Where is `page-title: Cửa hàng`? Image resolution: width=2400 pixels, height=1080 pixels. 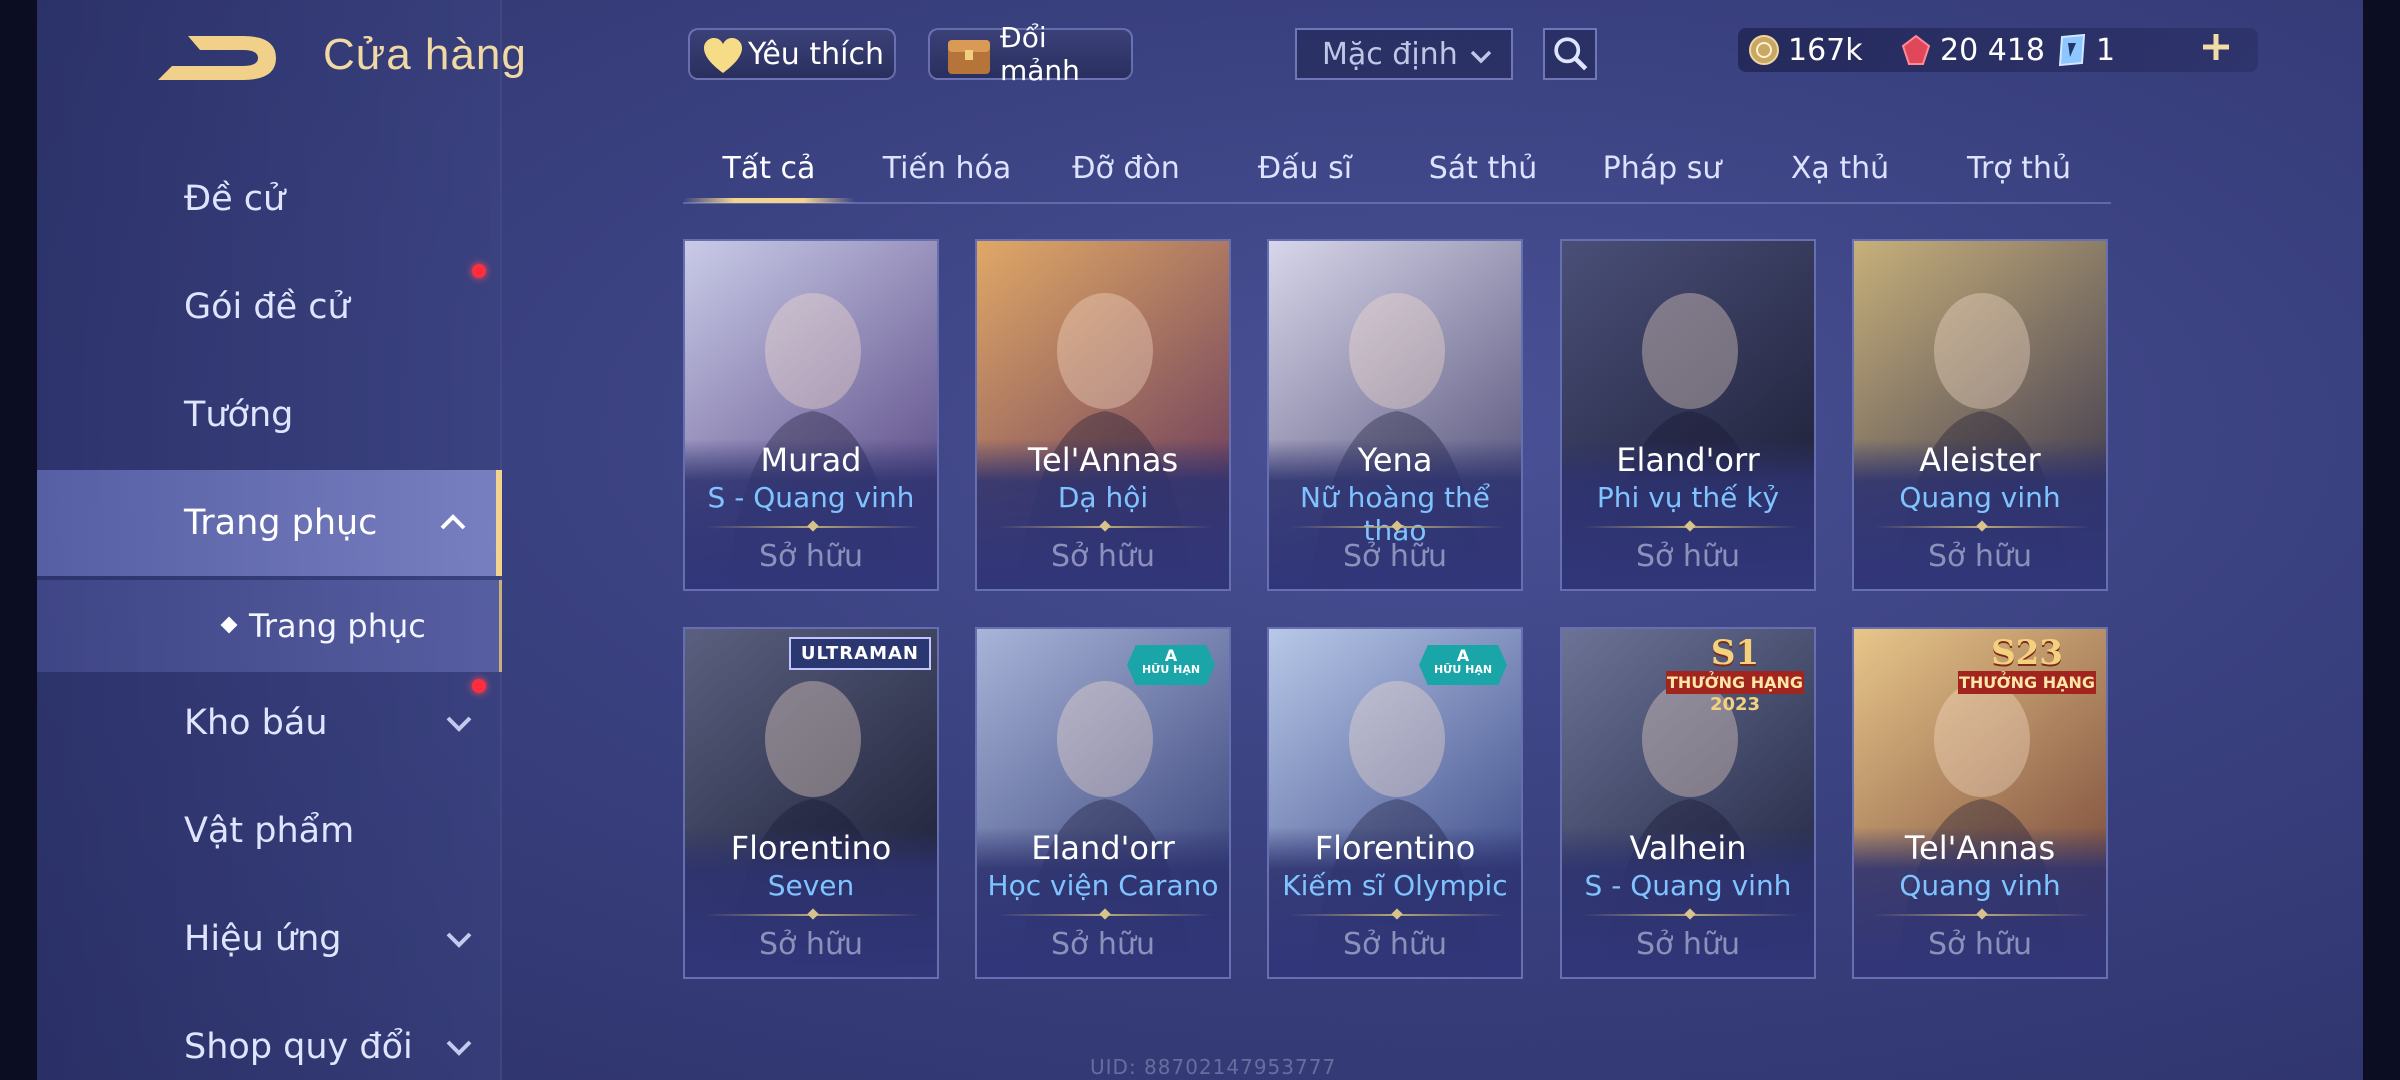 page-title: Cửa hàng is located at coordinates (425, 54).